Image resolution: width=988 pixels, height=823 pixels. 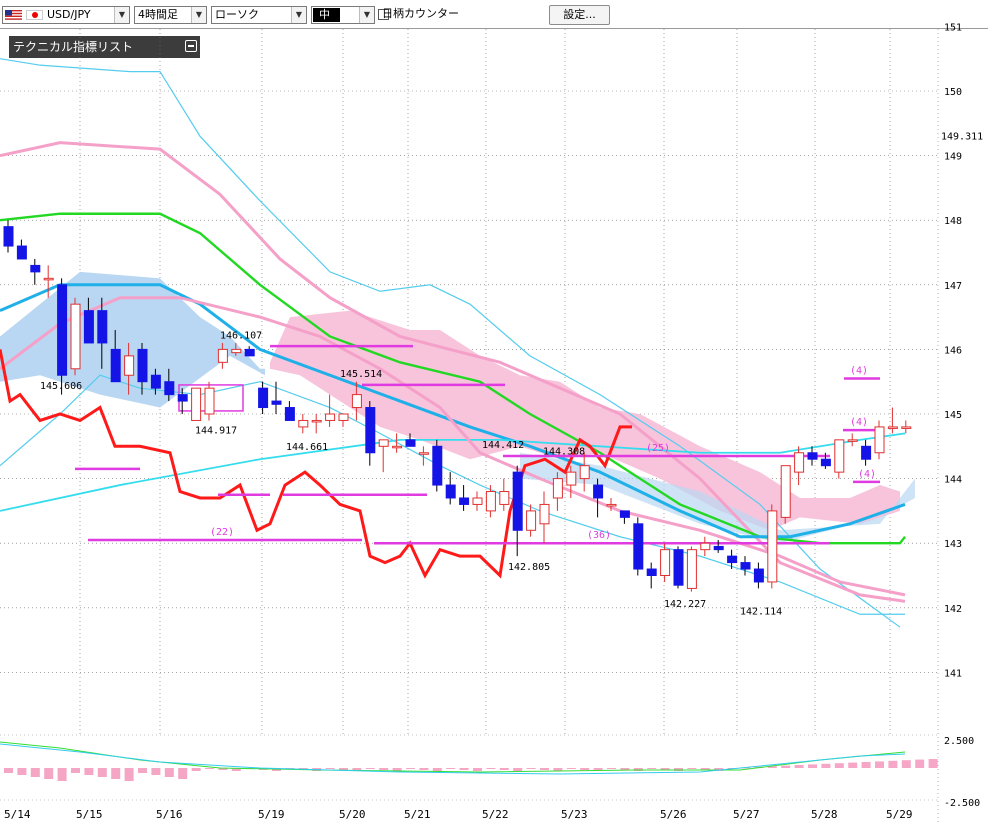 What do you see at coordinates (658, 448) in the screenshot?
I see `day-counter-label: (25)` at bounding box center [658, 448].